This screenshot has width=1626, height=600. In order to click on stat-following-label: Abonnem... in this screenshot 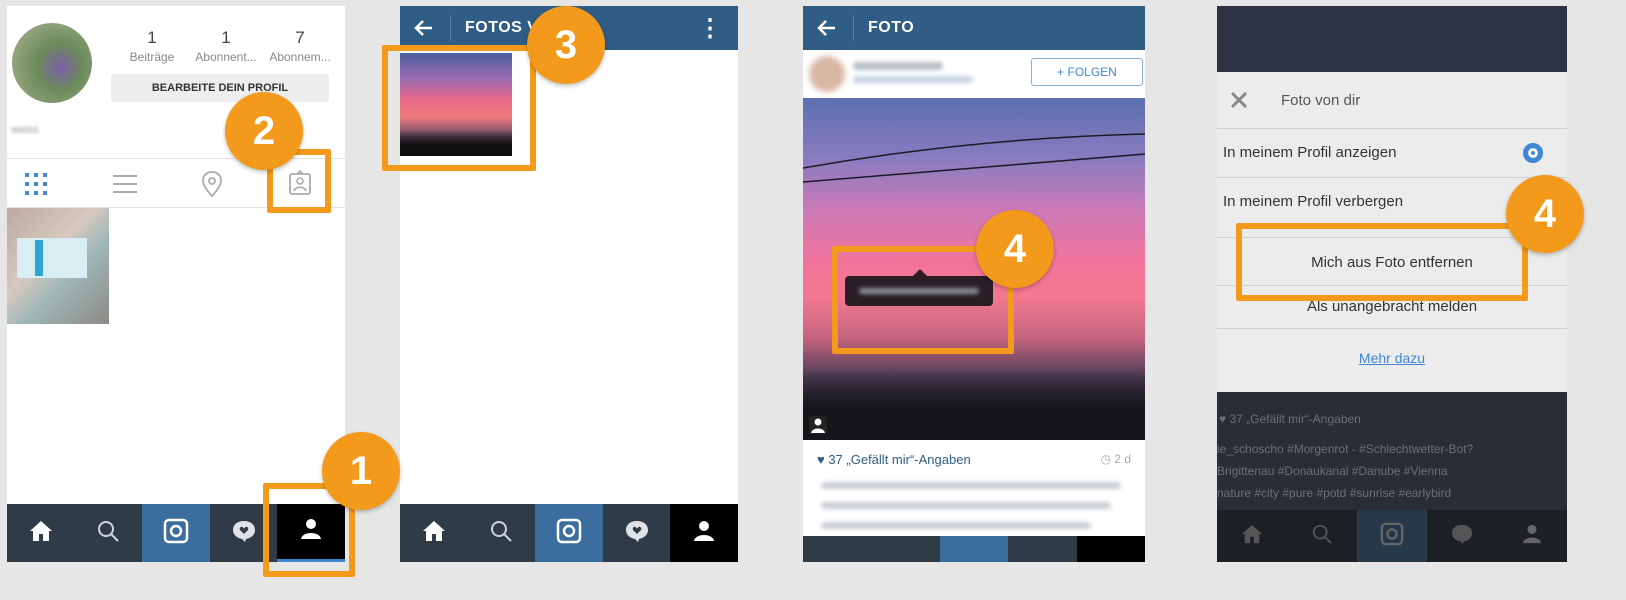, I will do `click(300, 57)`.